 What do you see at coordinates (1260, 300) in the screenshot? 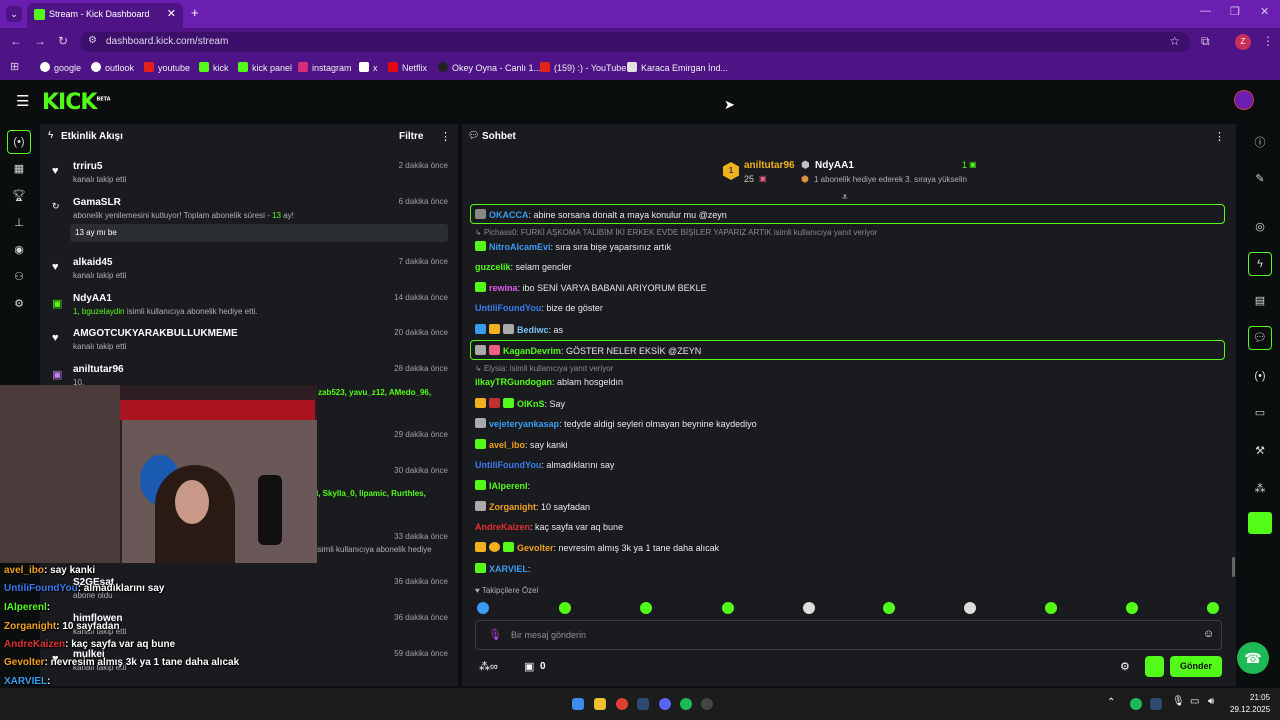
I see `notes-icon: ▤` at bounding box center [1260, 300].